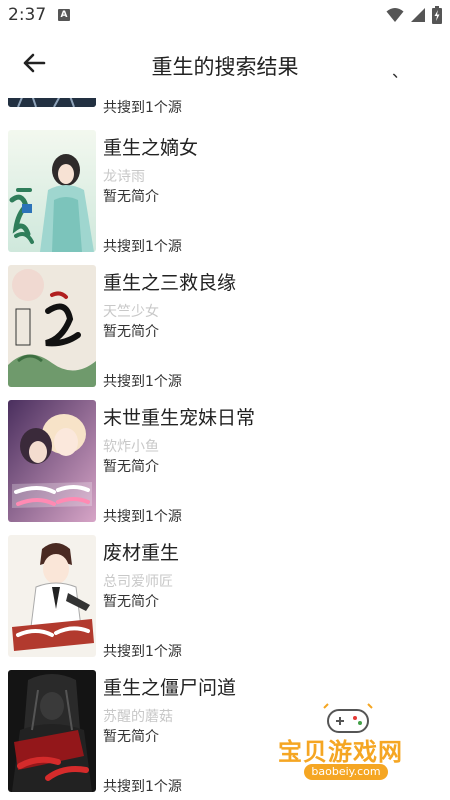 The width and height of the screenshot is (450, 800). What do you see at coordinates (151, 148) in the screenshot?
I see `book-title: 重生之嫡女` at bounding box center [151, 148].